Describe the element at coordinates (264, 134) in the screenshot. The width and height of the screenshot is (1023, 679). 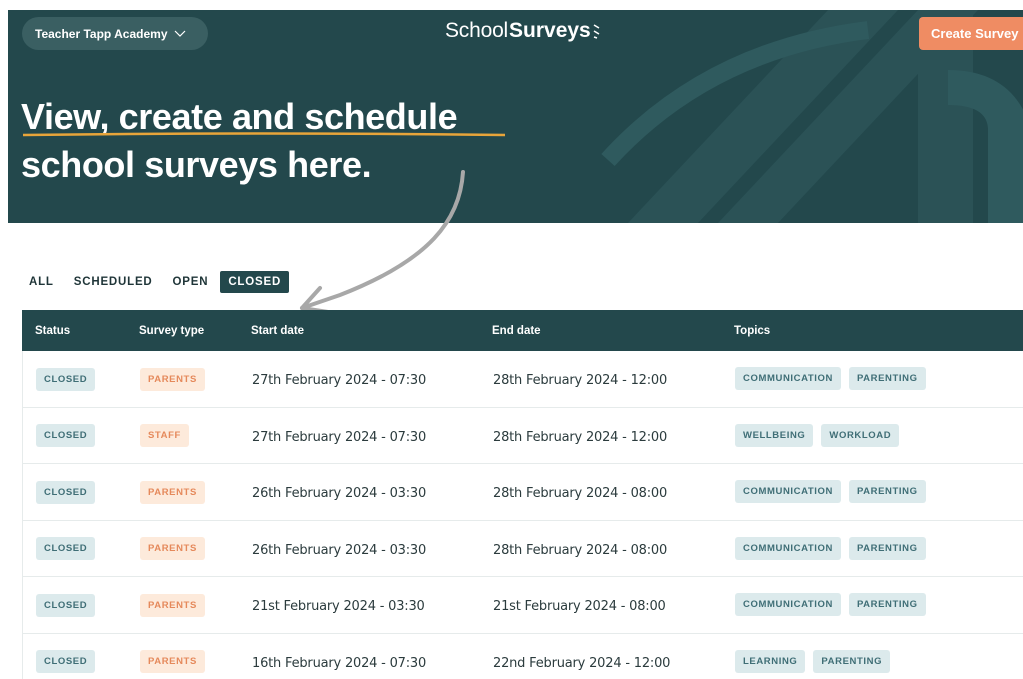
I see `headline-underline` at that location.